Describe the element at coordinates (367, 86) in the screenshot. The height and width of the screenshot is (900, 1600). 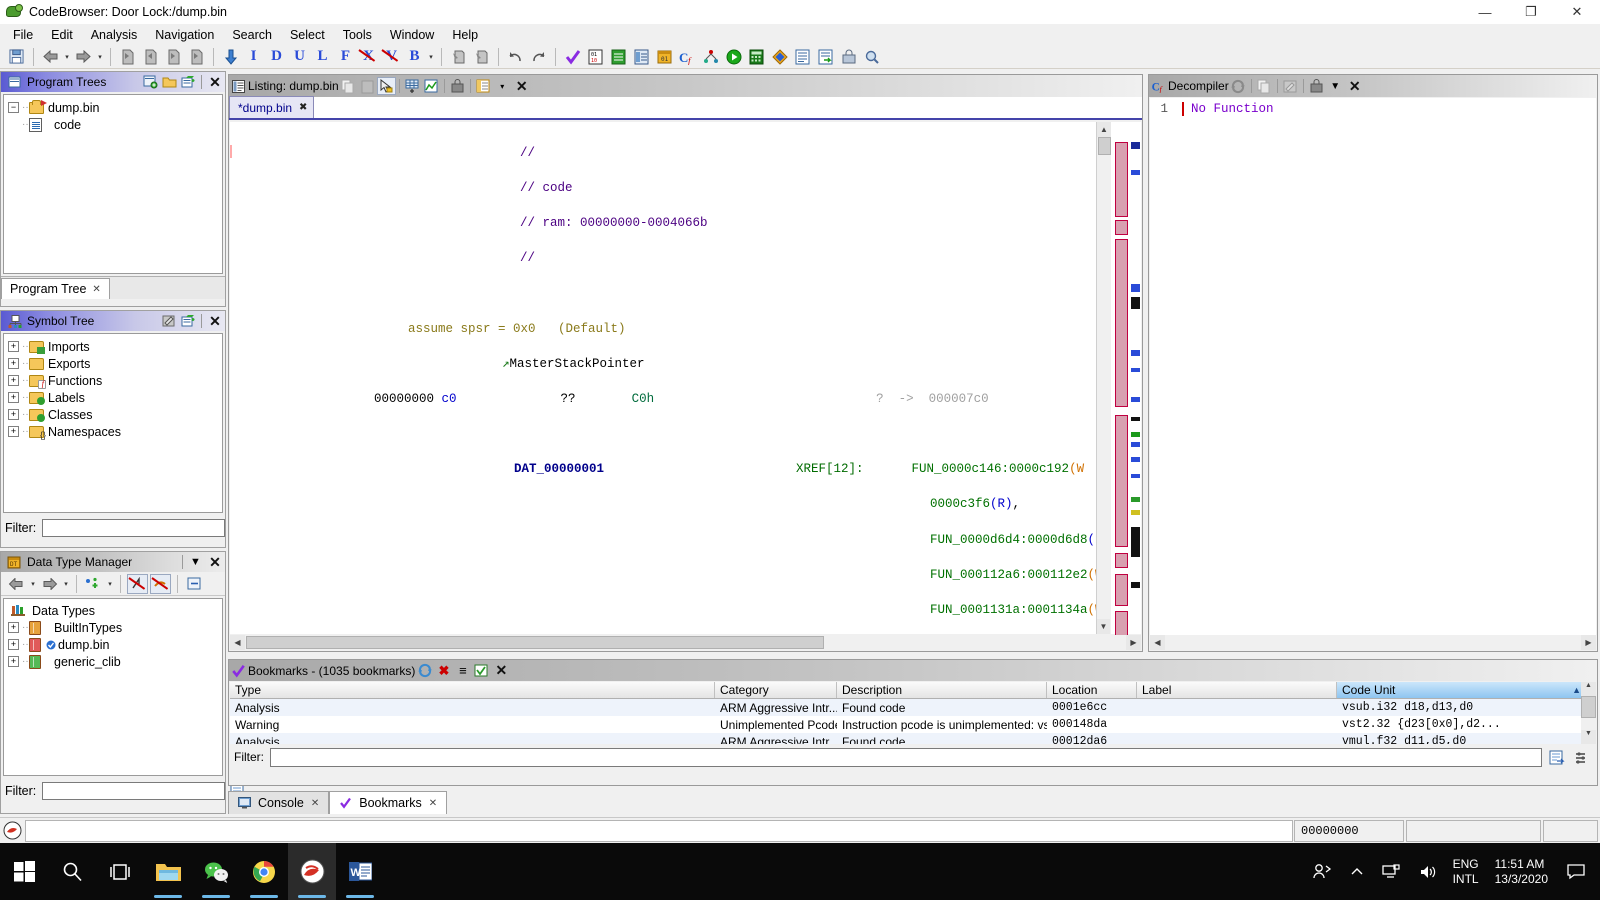
I see `paste-icon` at that location.